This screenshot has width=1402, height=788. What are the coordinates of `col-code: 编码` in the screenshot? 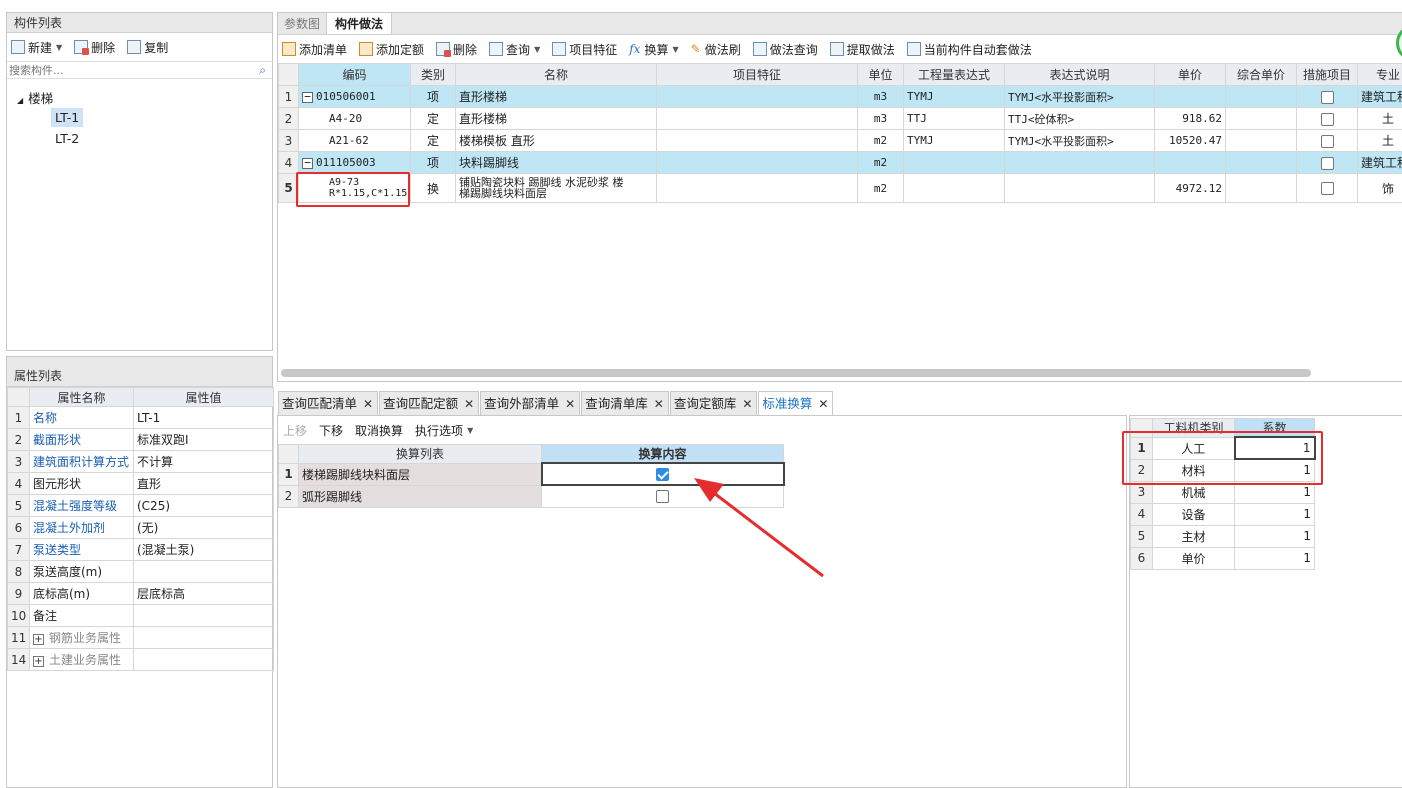 It's located at (354, 74).